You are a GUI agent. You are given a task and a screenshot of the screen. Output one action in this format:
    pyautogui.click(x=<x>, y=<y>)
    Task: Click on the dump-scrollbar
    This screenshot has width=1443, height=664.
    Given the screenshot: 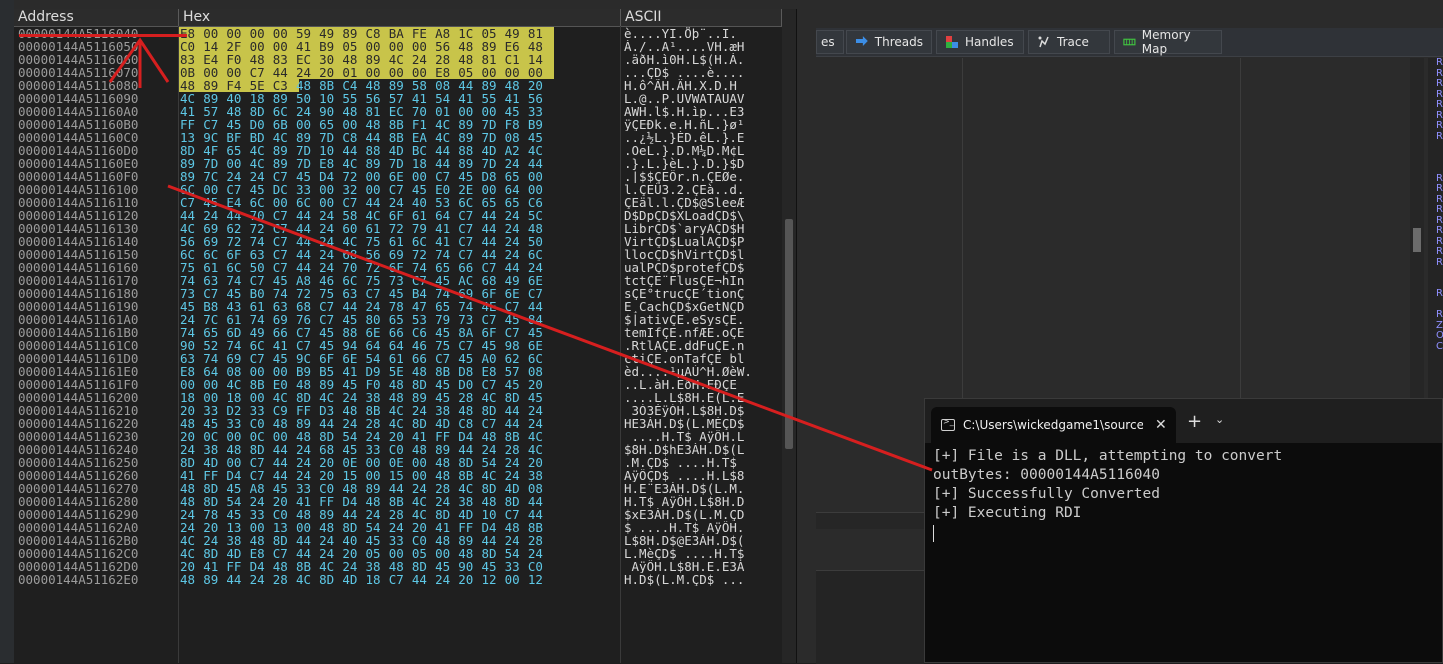 What is the action you would take?
    pyautogui.click(x=789, y=336)
    